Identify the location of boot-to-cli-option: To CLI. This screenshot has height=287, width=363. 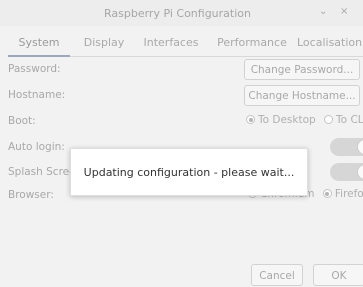
(343, 120).